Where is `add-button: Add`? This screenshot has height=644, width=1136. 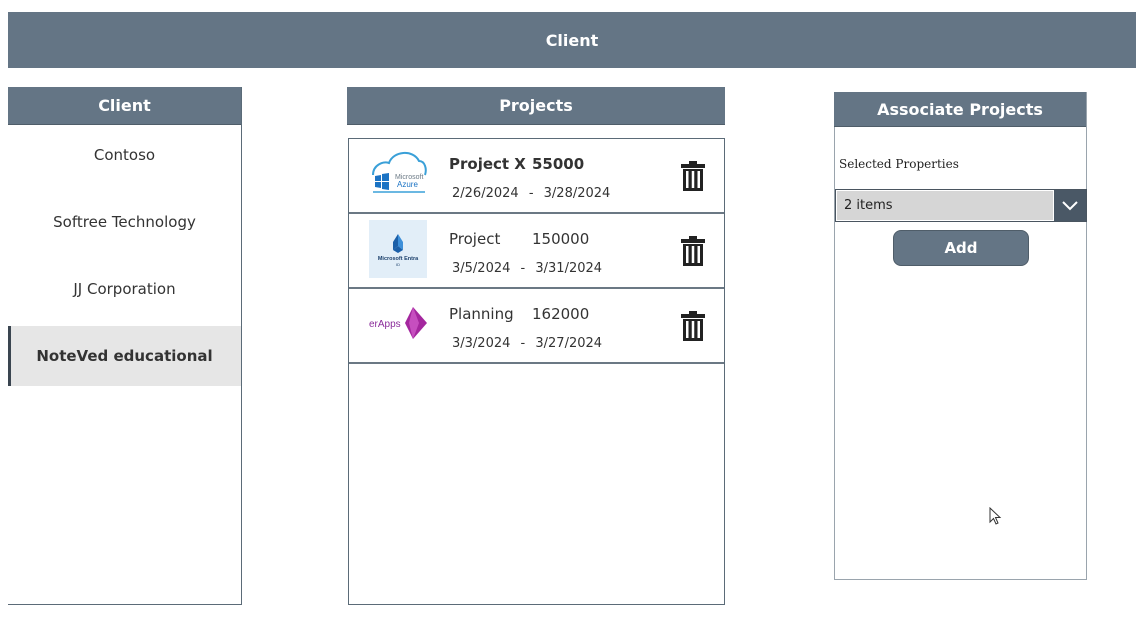
add-button: Add is located at coordinates (961, 248).